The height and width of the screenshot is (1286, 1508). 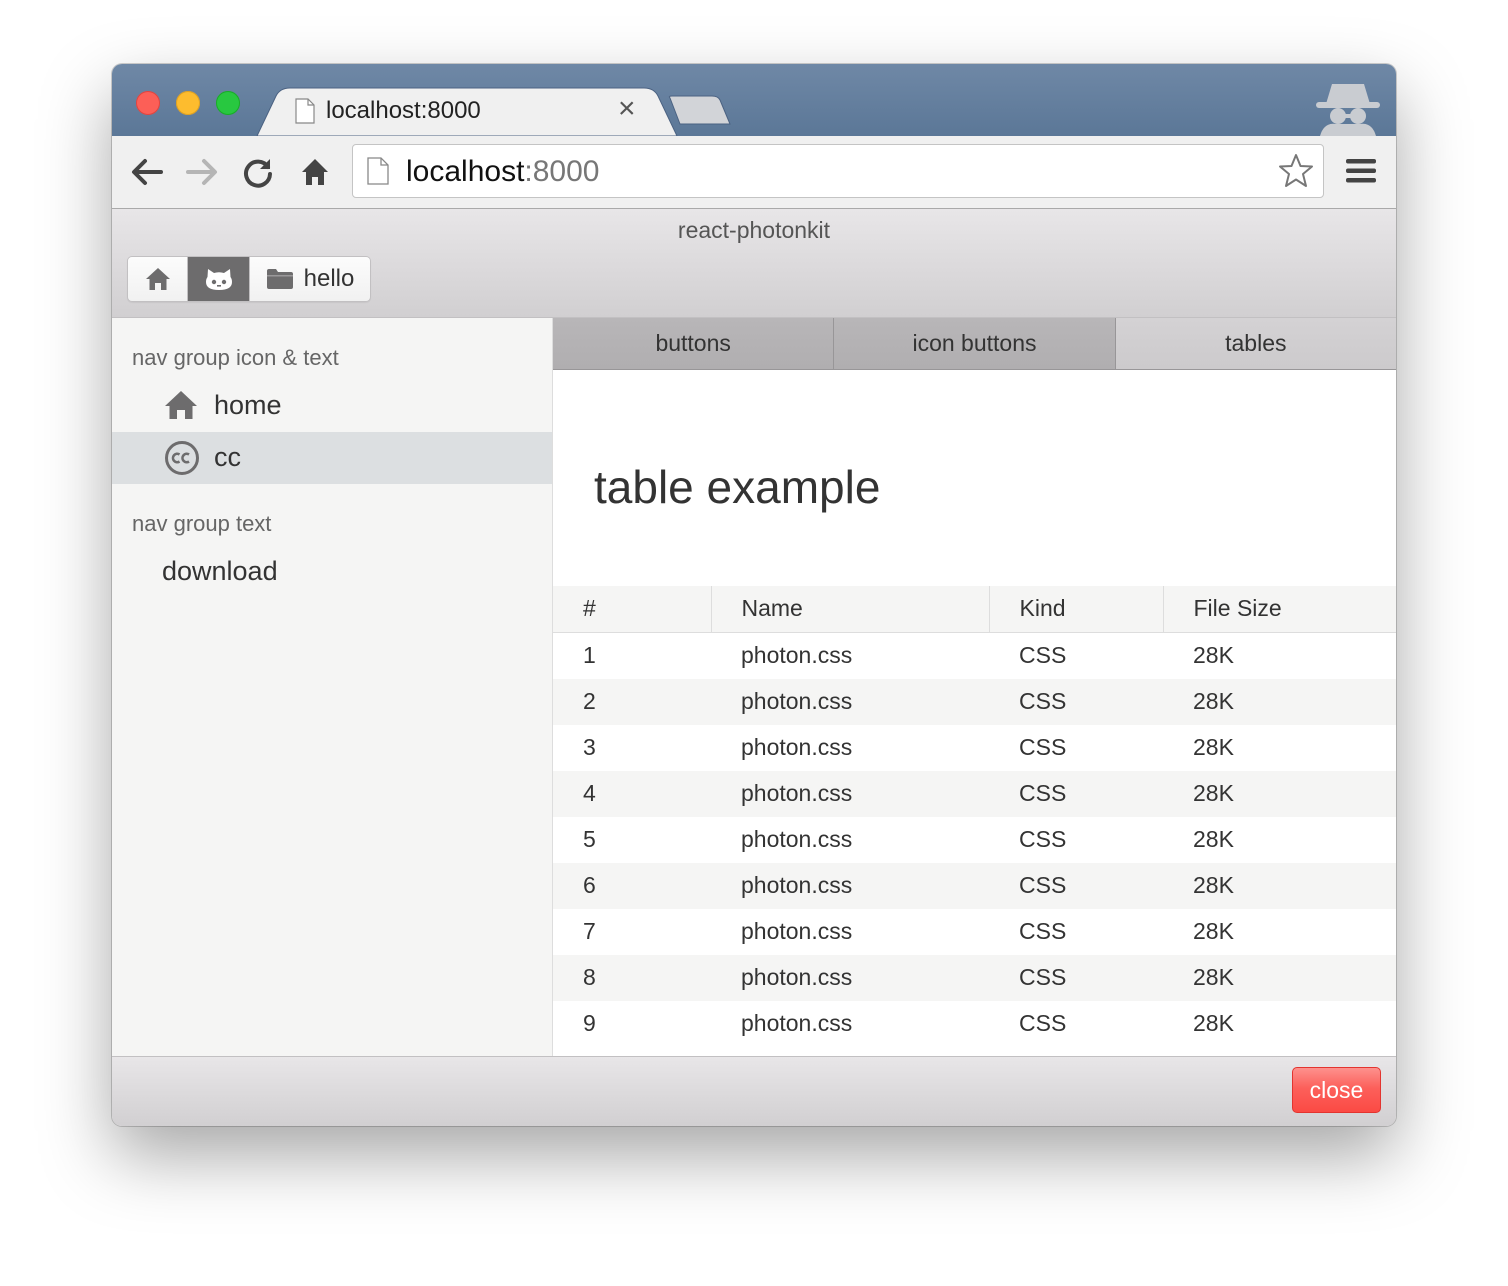 I want to click on incognito-icon, so click(x=1348, y=110).